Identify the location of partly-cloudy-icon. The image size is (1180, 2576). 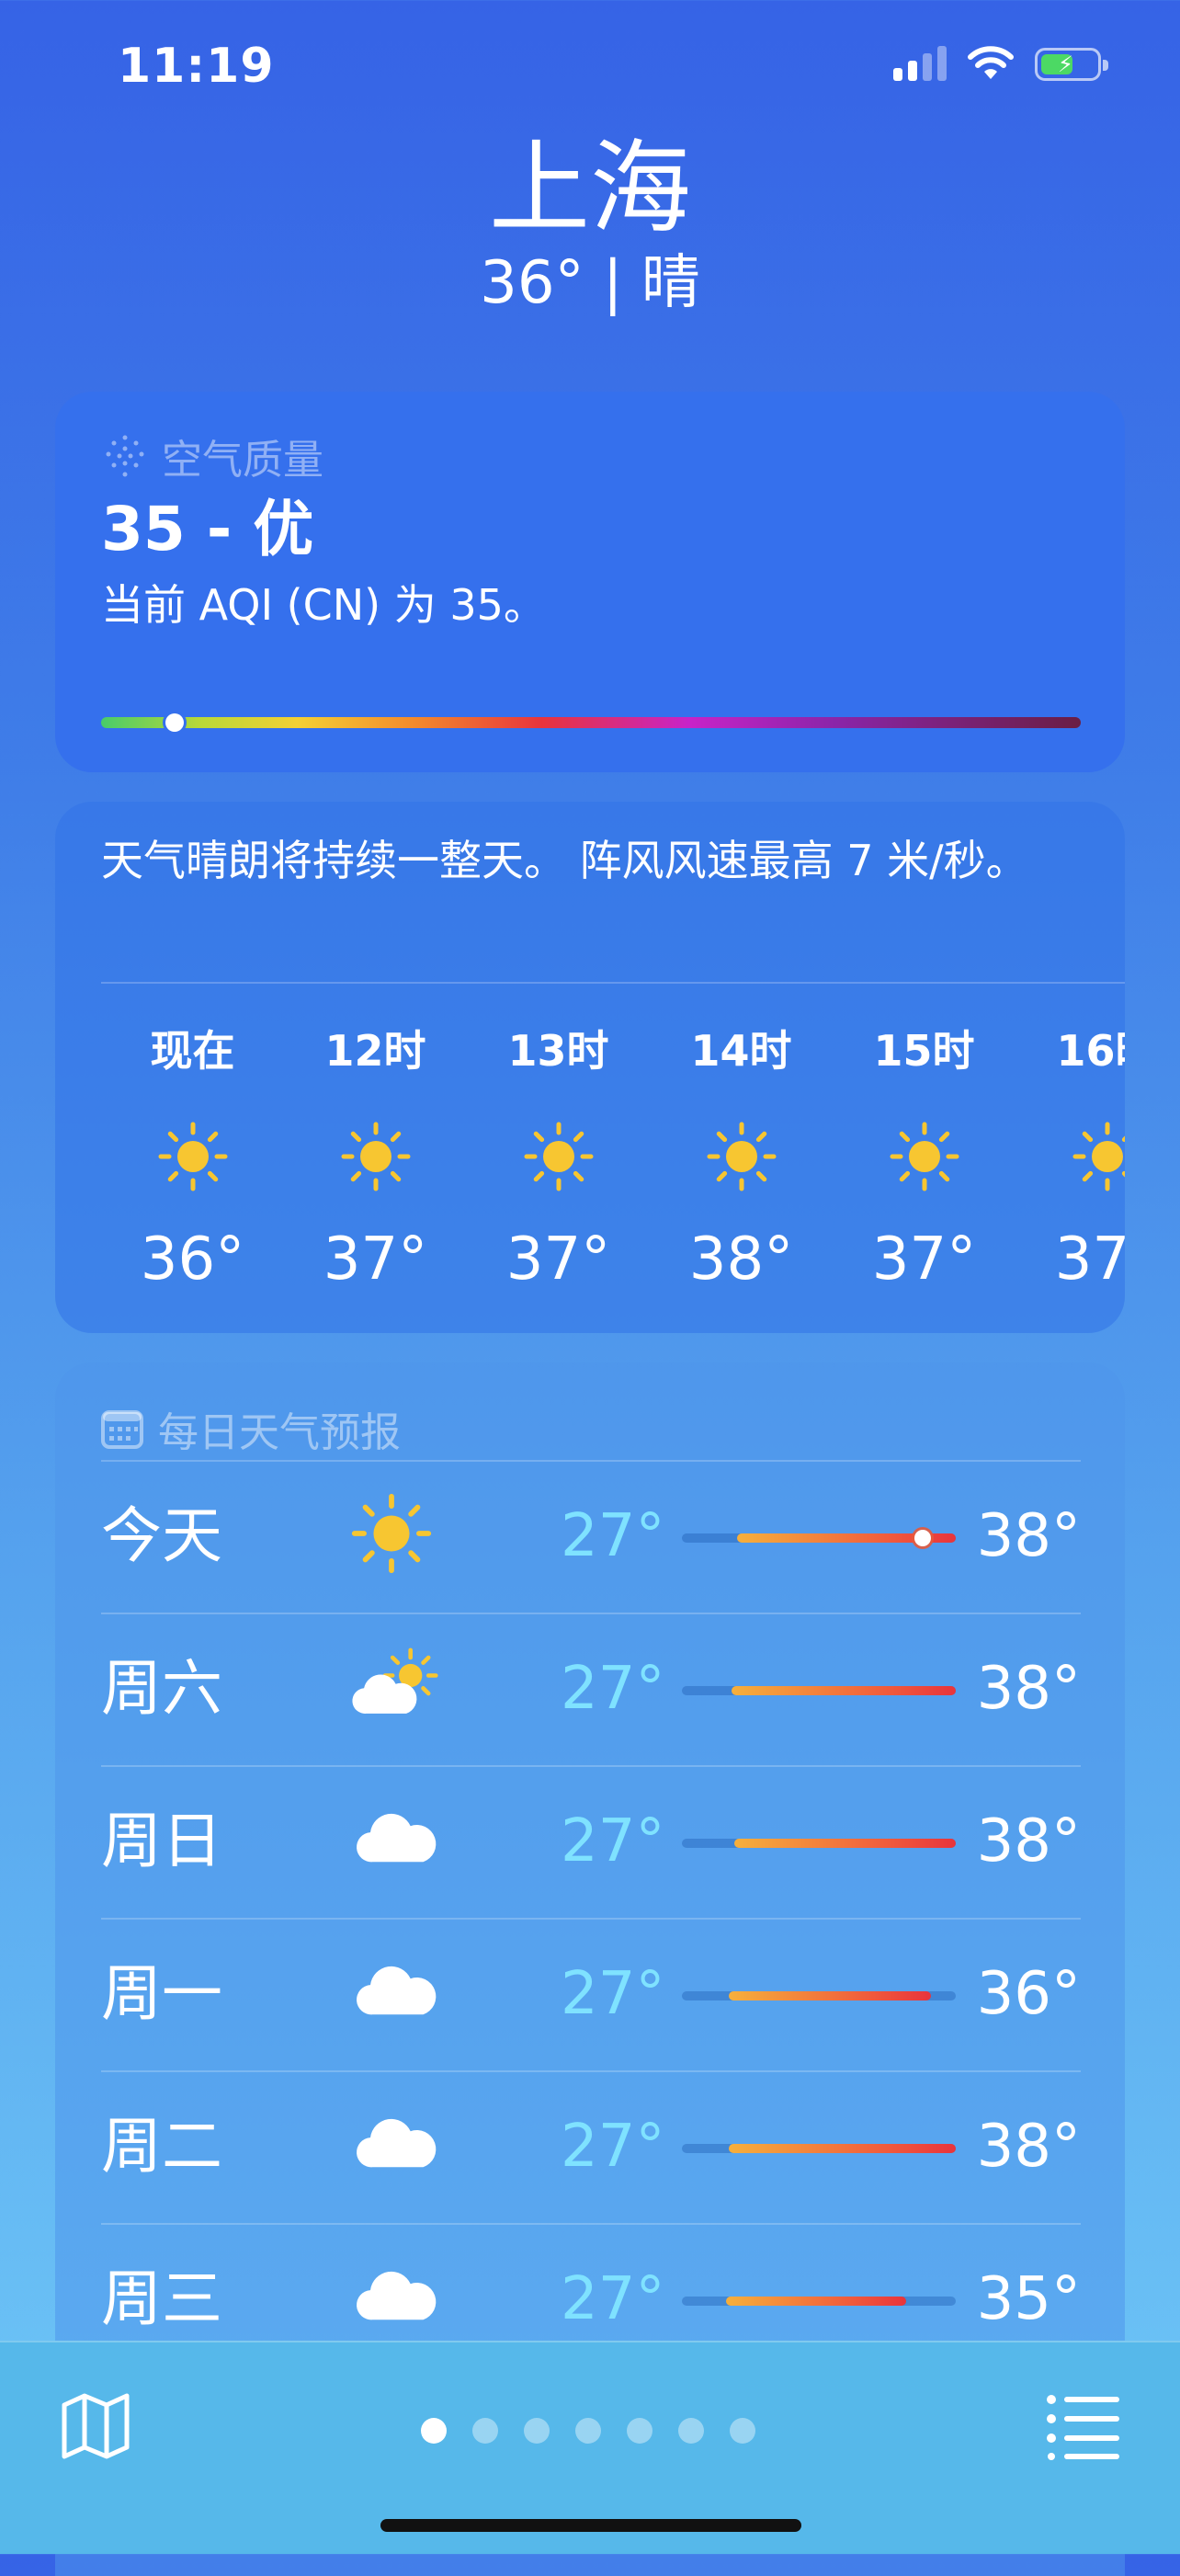
(399, 1690).